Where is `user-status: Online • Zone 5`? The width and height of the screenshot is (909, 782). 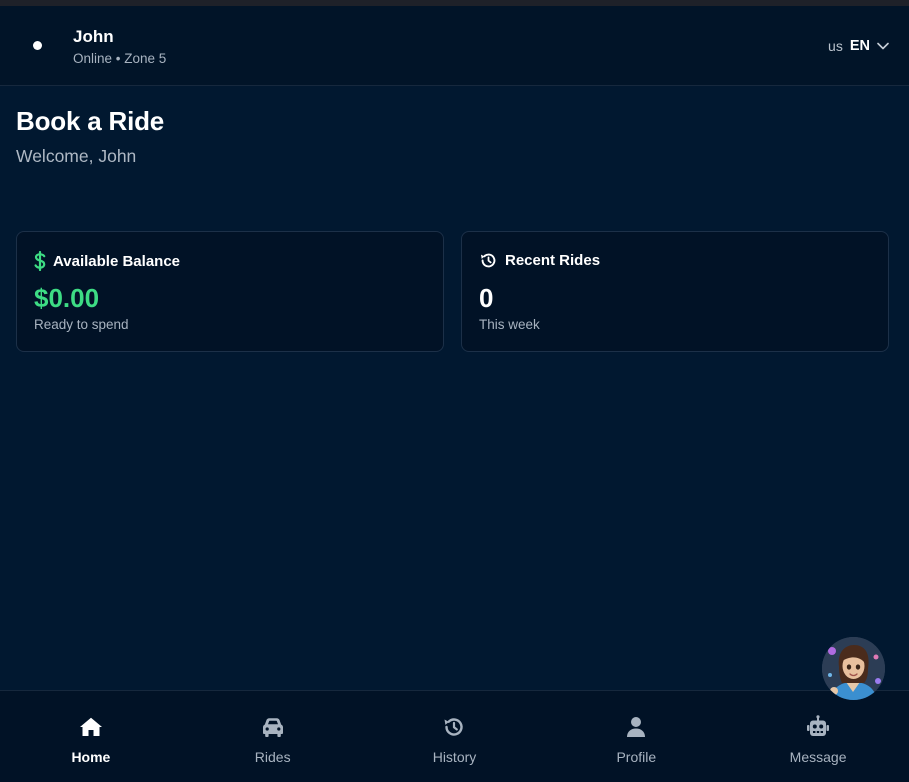 user-status: Online • Zone 5 is located at coordinates (120, 58).